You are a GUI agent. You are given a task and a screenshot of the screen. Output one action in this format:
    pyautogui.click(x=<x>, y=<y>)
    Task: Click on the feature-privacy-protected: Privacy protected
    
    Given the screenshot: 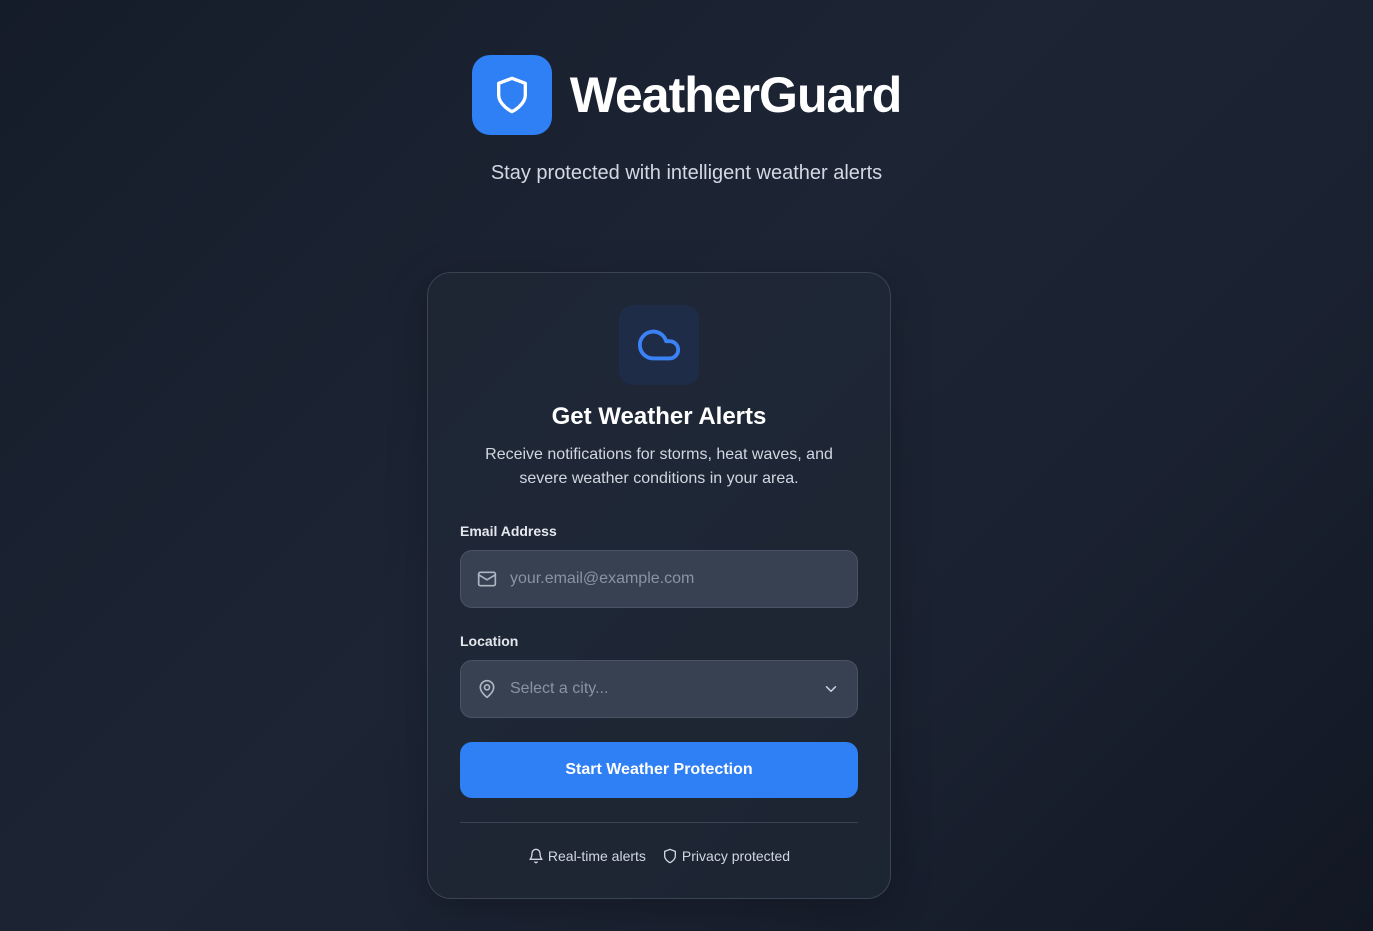 What is the action you would take?
    pyautogui.click(x=726, y=856)
    